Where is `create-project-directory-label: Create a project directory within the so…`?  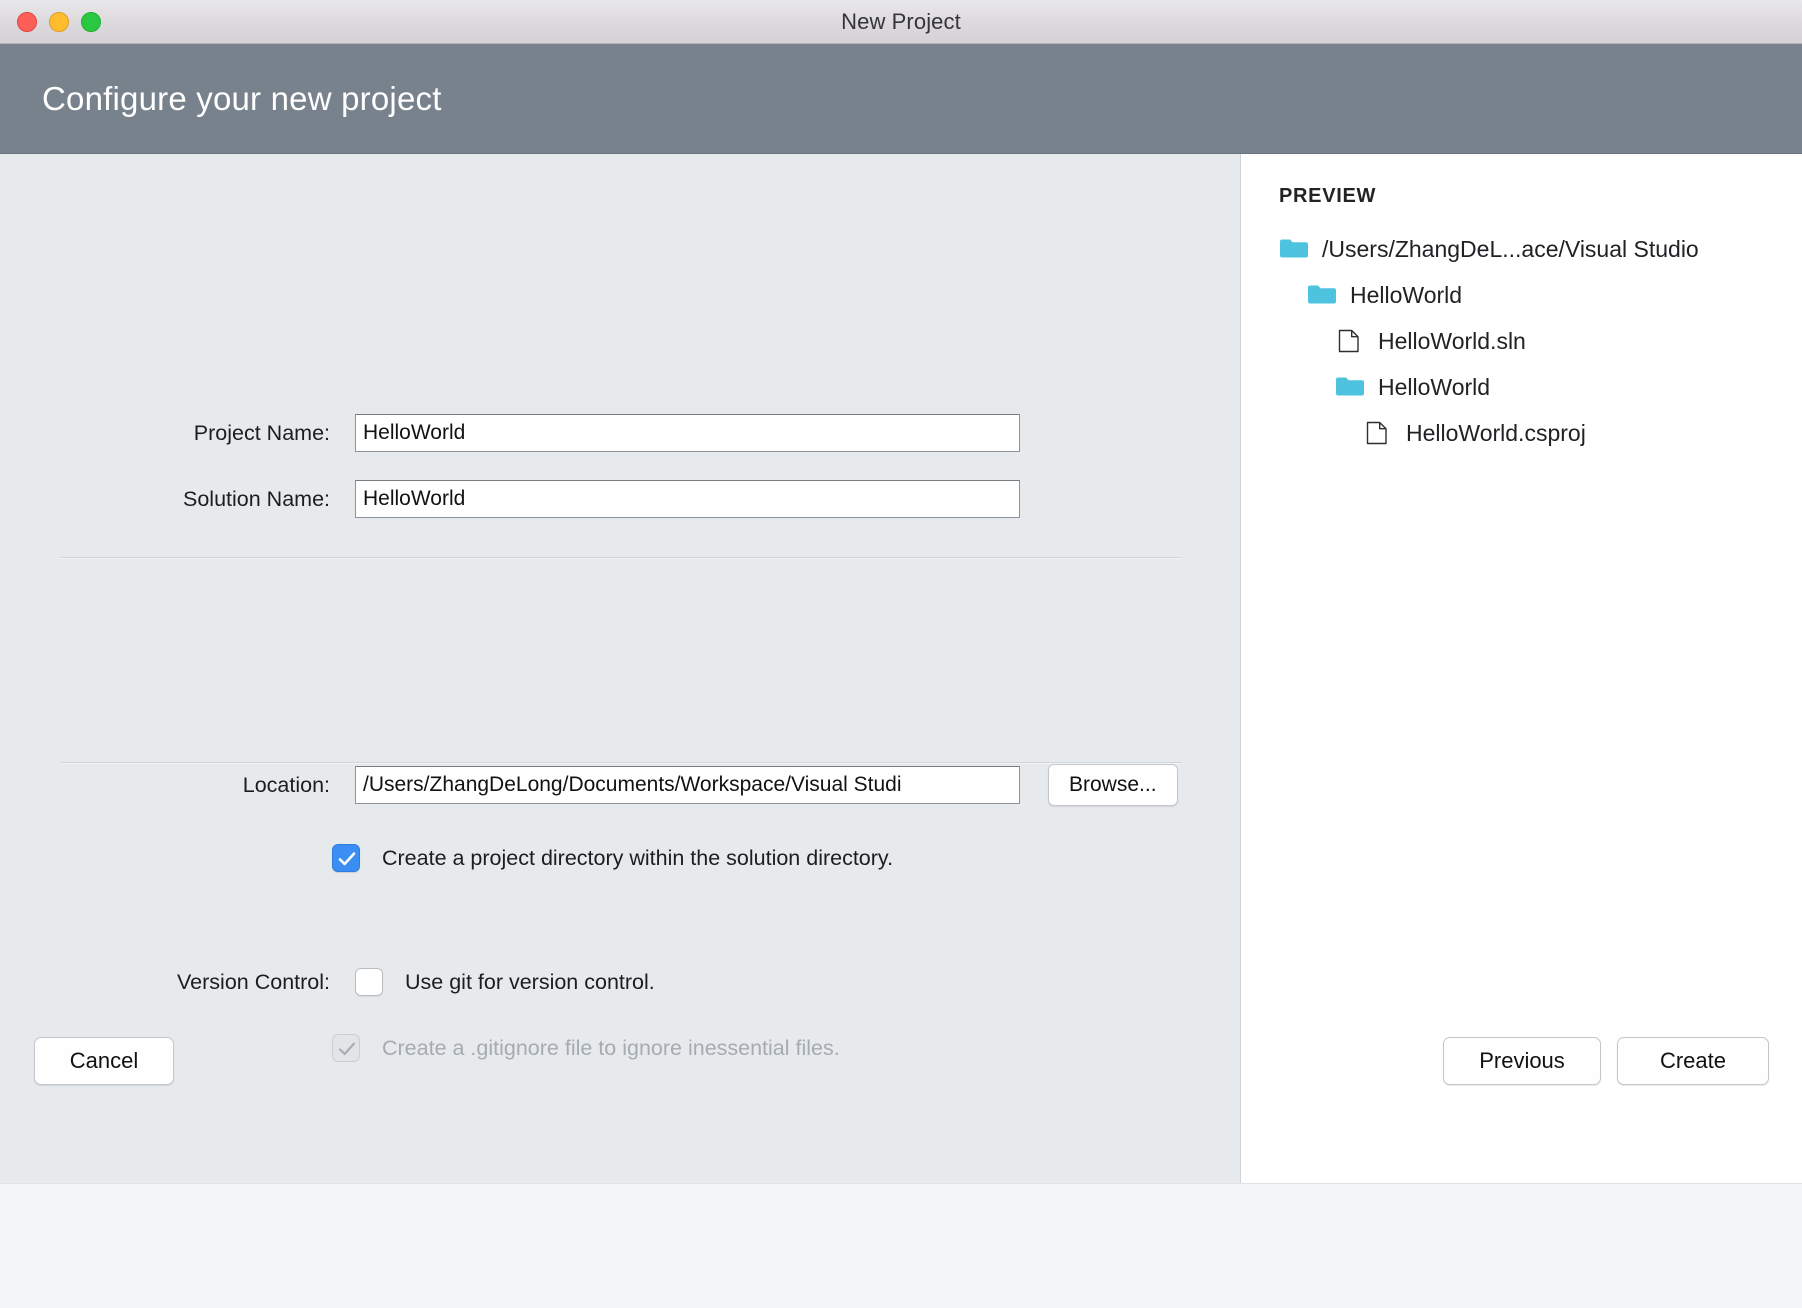 create-project-directory-label: Create a project directory within the so… is located at coordinates (638, 857).